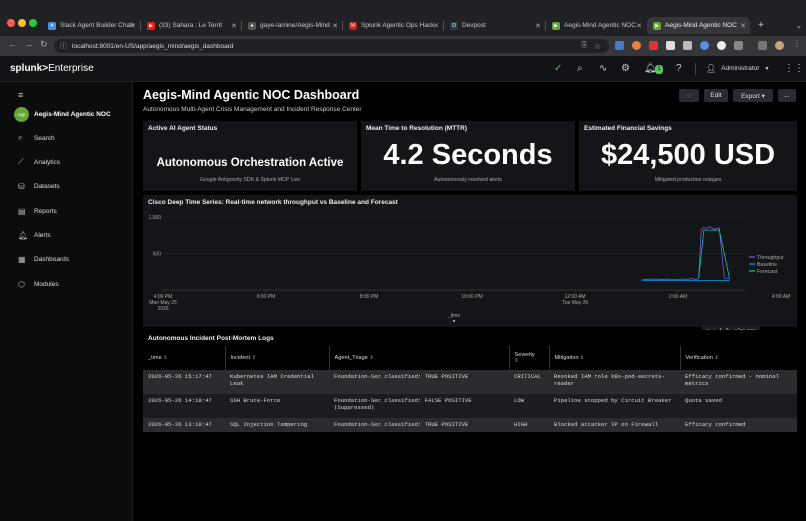 This screenshot has width=806, height=521. I want to click on user-menu: 👤︎ Administrator ▼, so click(737, 68).